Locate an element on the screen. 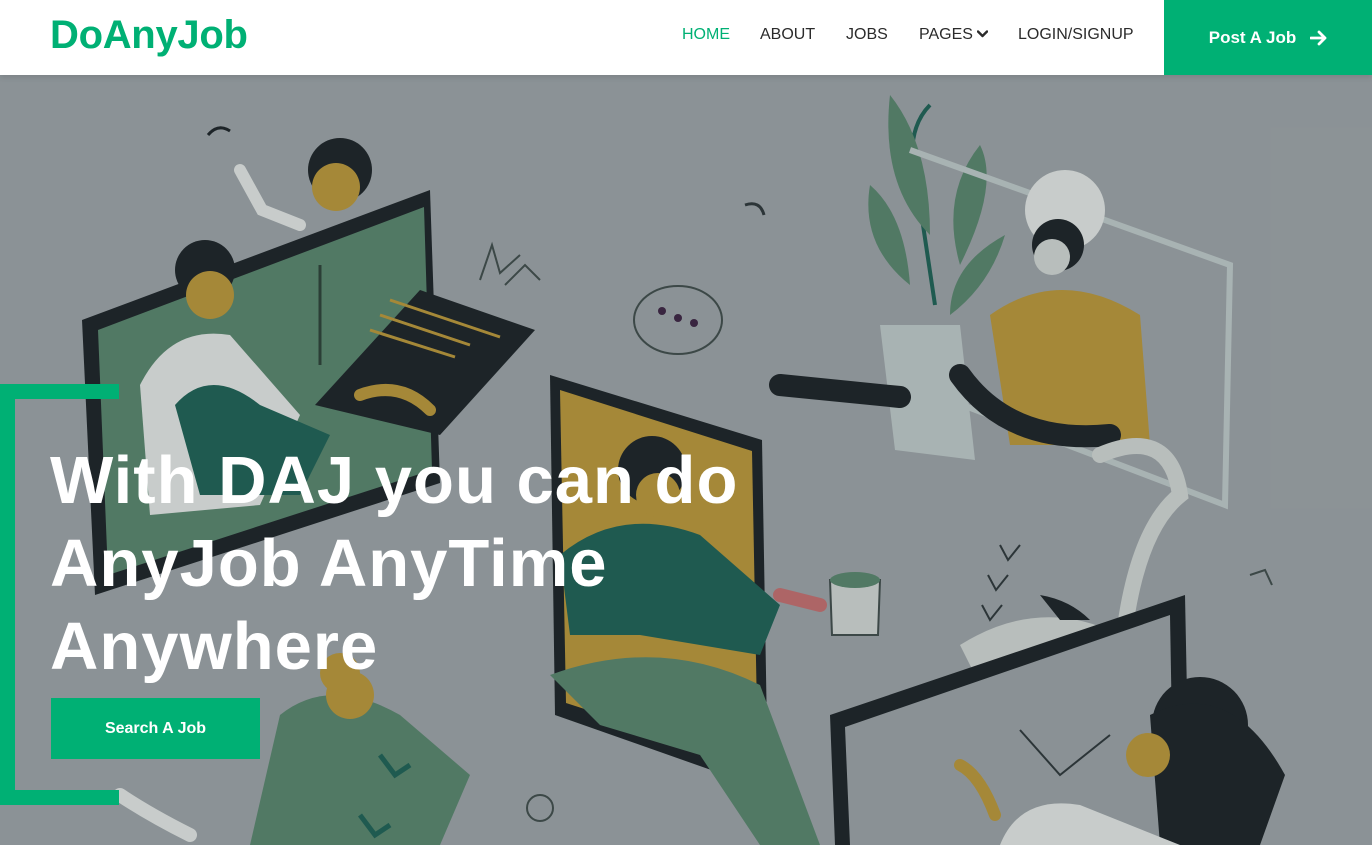 The width and height of the screenshot is (1372, 845). hero-frame-top is located at coordinates (59, 391).